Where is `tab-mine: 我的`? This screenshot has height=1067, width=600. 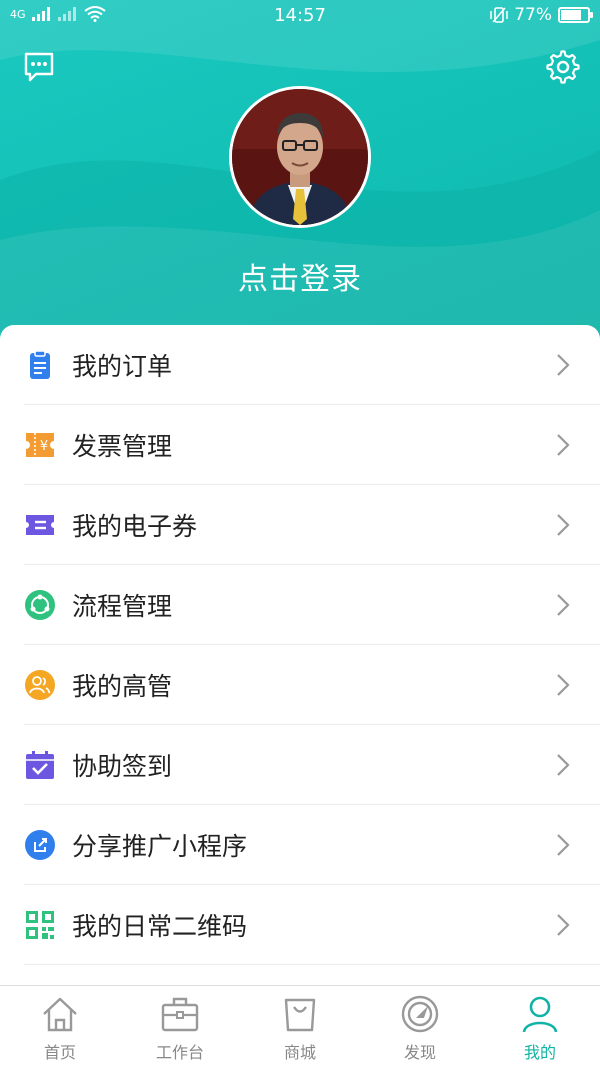 tab-mine: 我的 is located at coordinates (540, 1026).